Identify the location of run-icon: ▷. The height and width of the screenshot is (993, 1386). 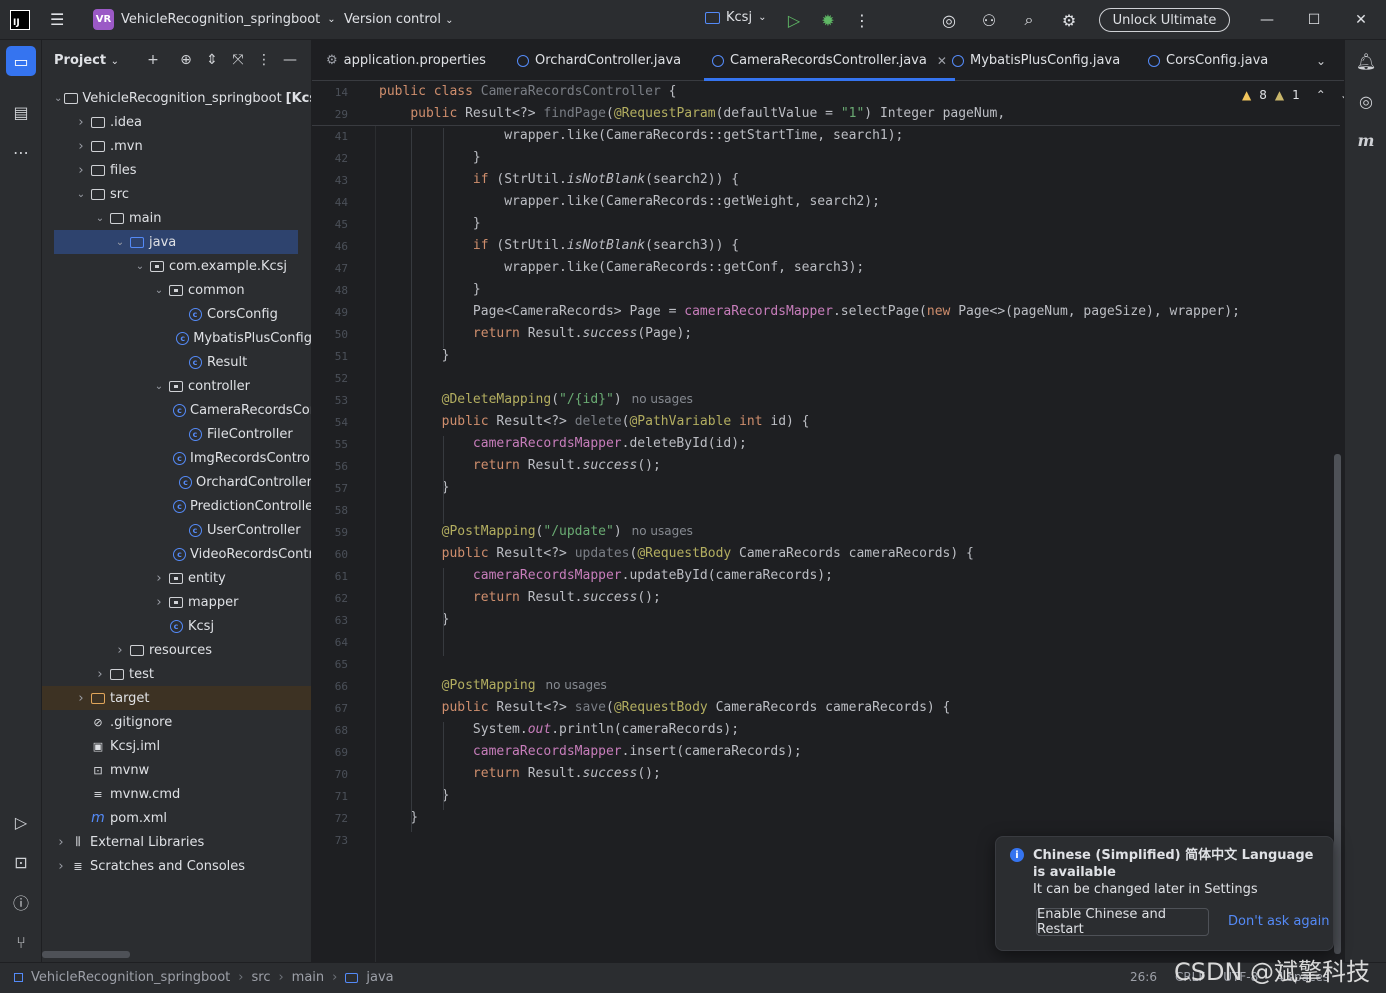
(794, 20).